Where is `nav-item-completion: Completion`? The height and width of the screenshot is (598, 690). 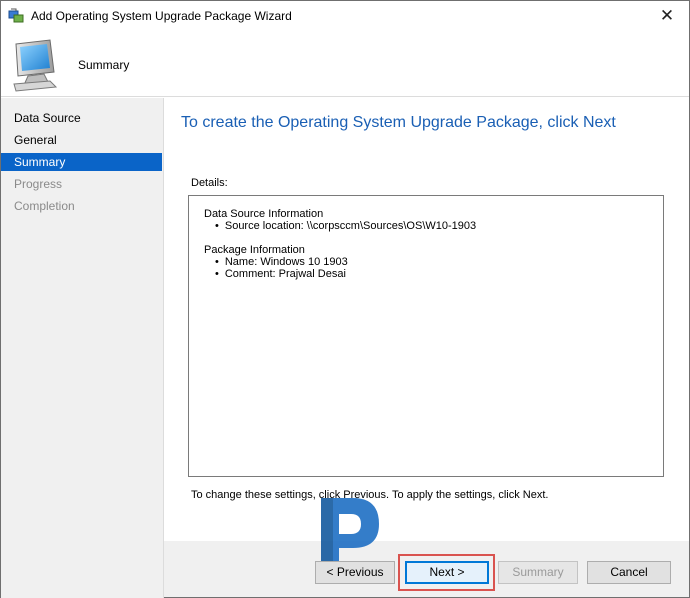
nav-item-completion: Completion is located at coordinates (44, 206).